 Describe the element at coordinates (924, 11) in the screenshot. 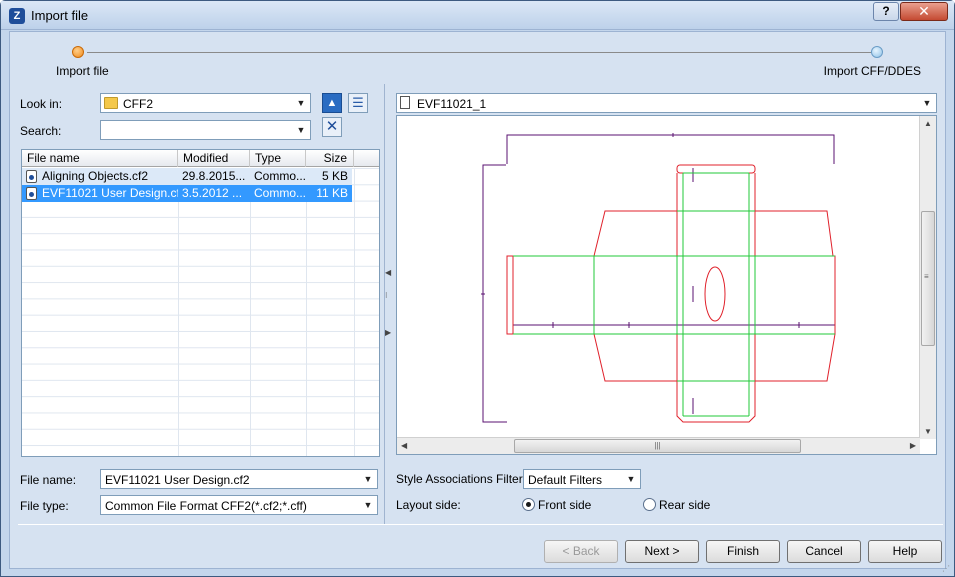

I see `close-button: ✕` at that location.